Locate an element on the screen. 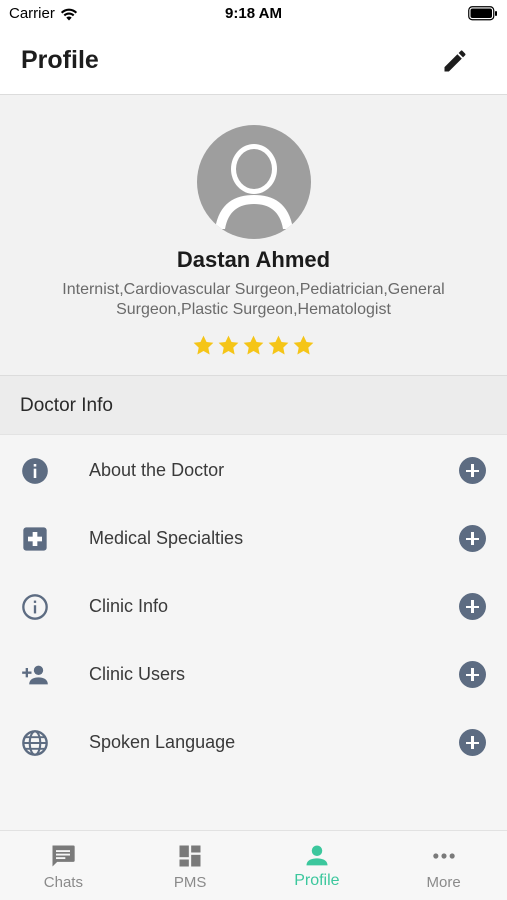 The height and width of the screenshot is (900, 507). tab-label: Profile is located at coordinates (317, 880).